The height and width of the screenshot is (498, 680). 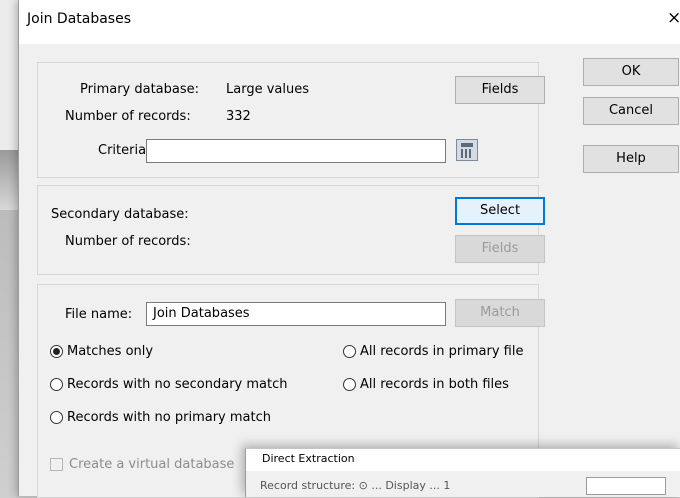 I want to click on checkbox-icon, so click(x=56, y=464).